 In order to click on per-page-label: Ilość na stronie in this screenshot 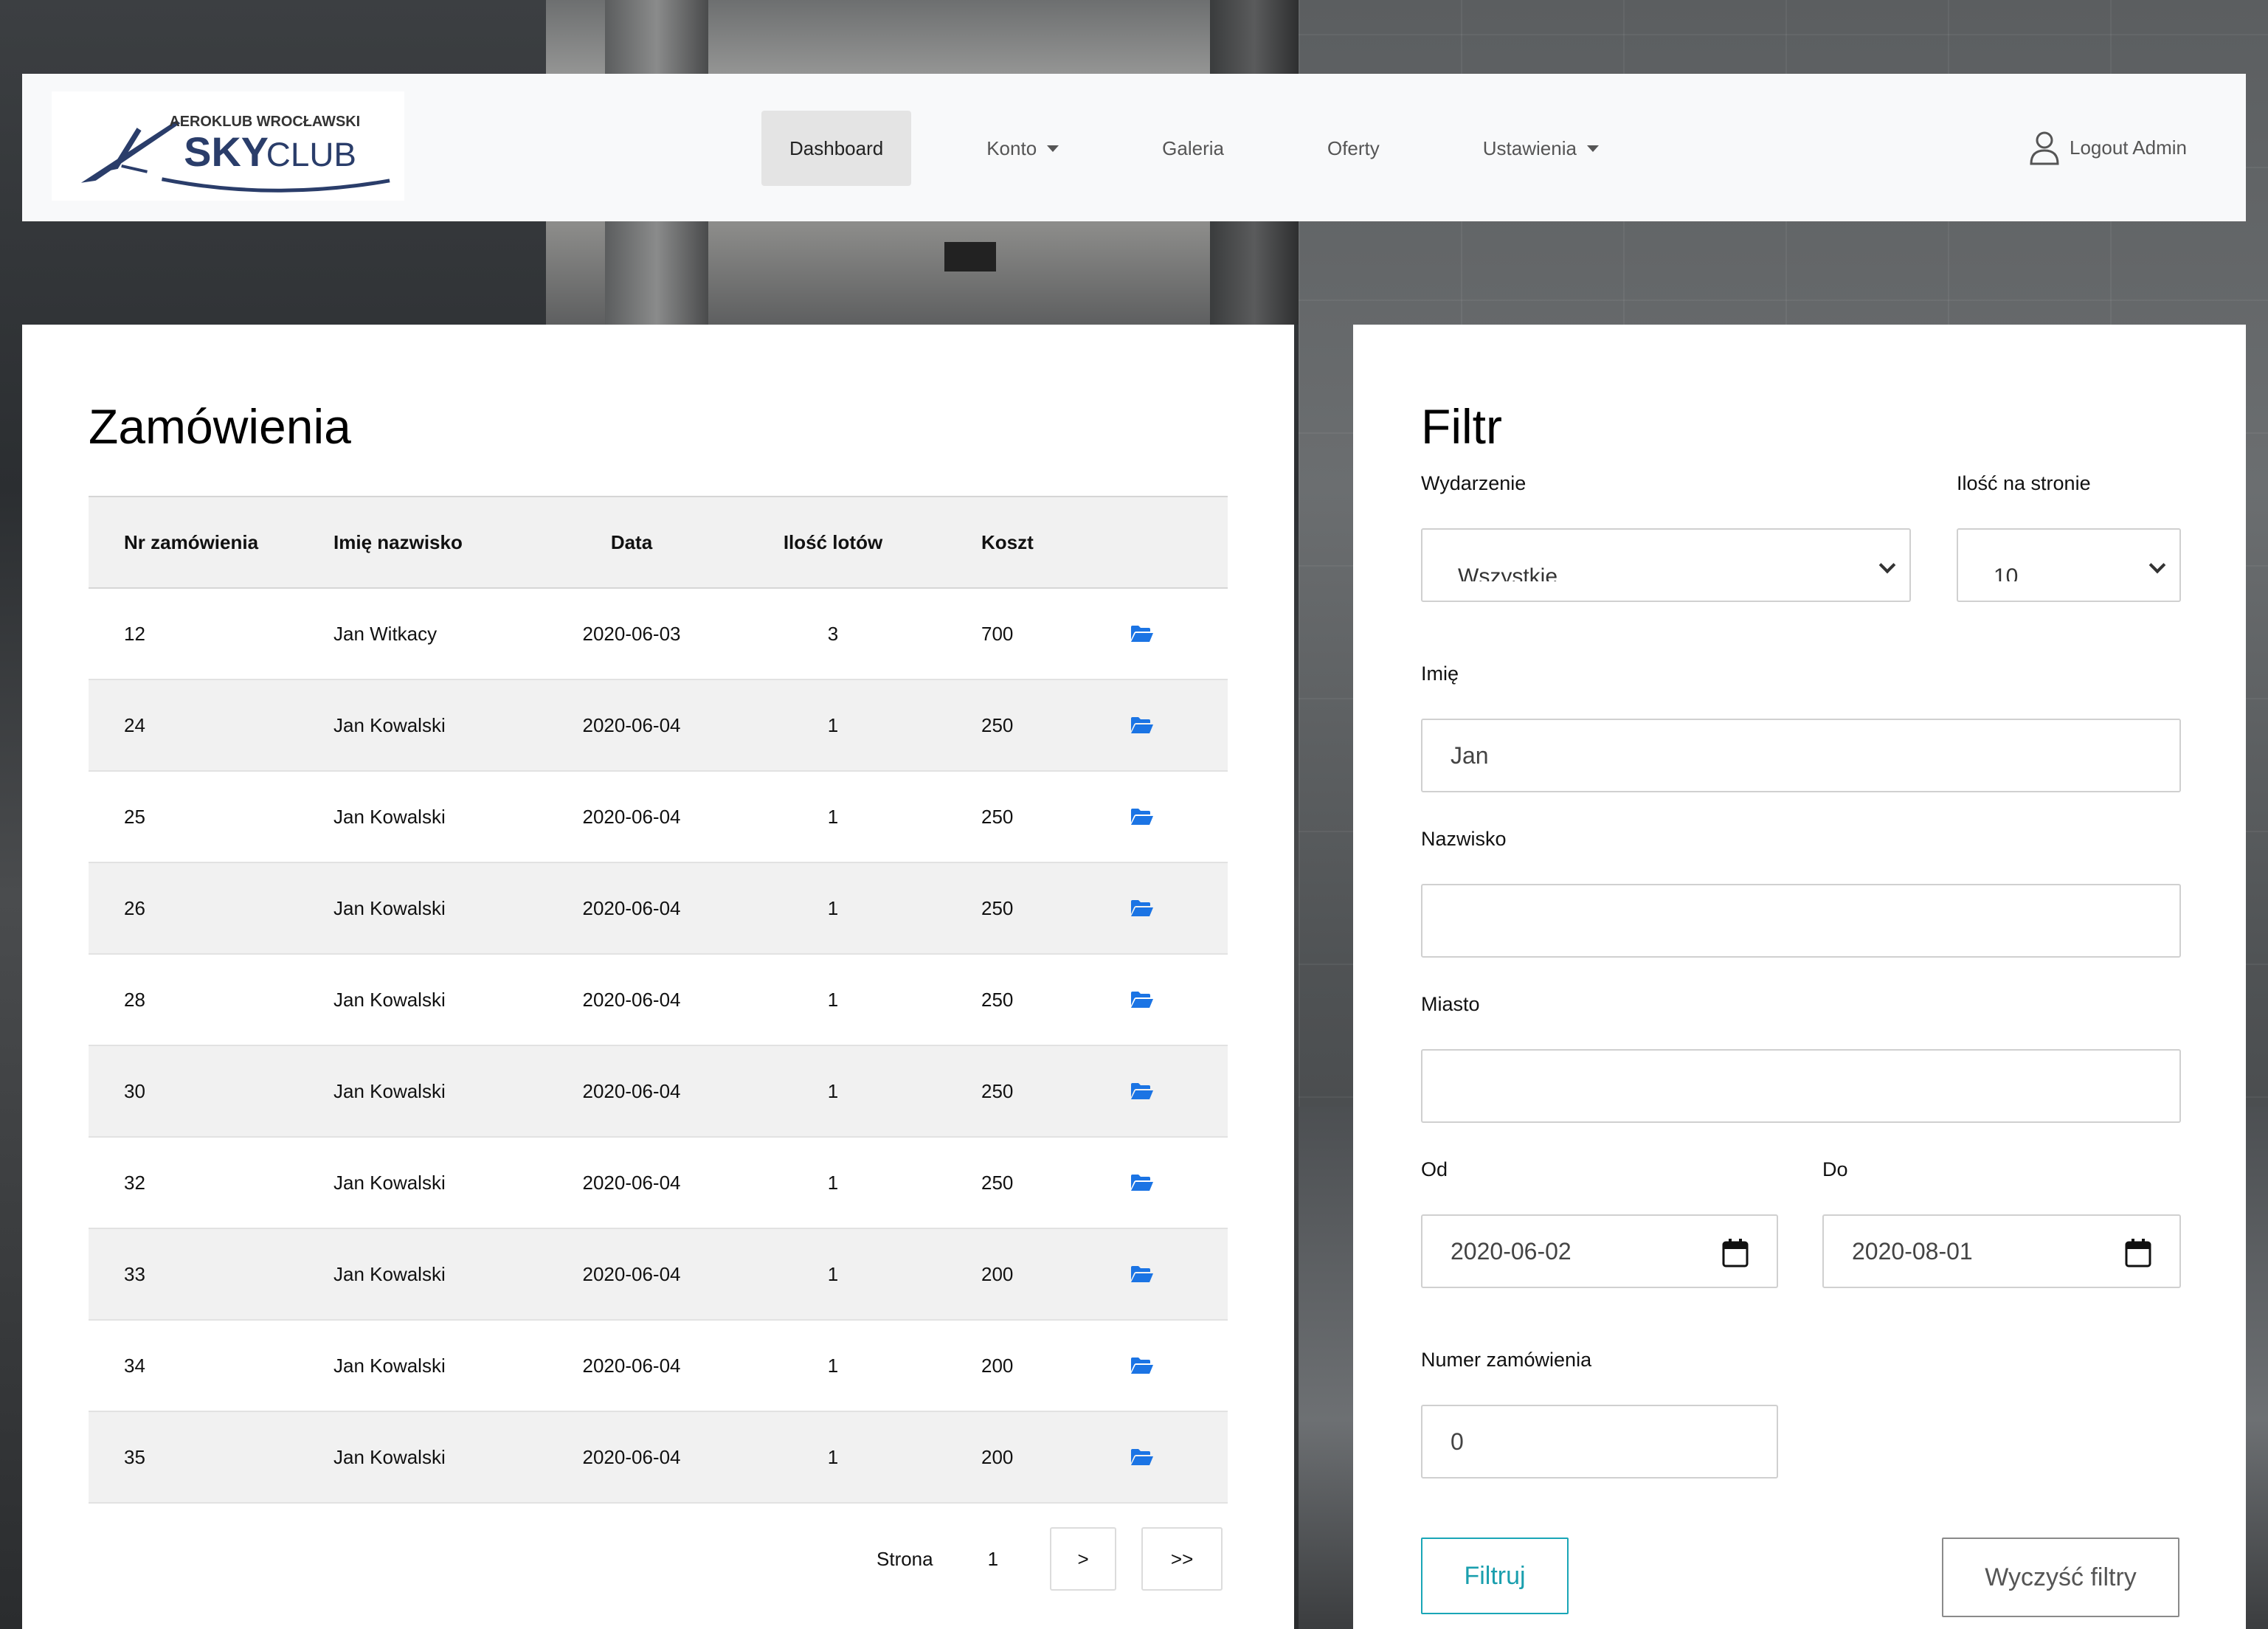, I will do `click(2024, 483)`.